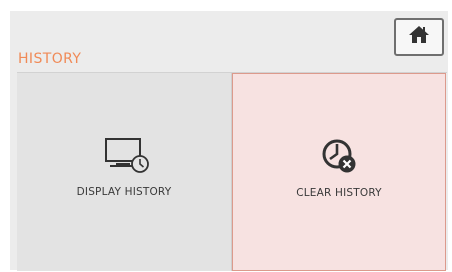  I want to click on clear-history-label: CLEAR HISTORY, so click(339, 193).